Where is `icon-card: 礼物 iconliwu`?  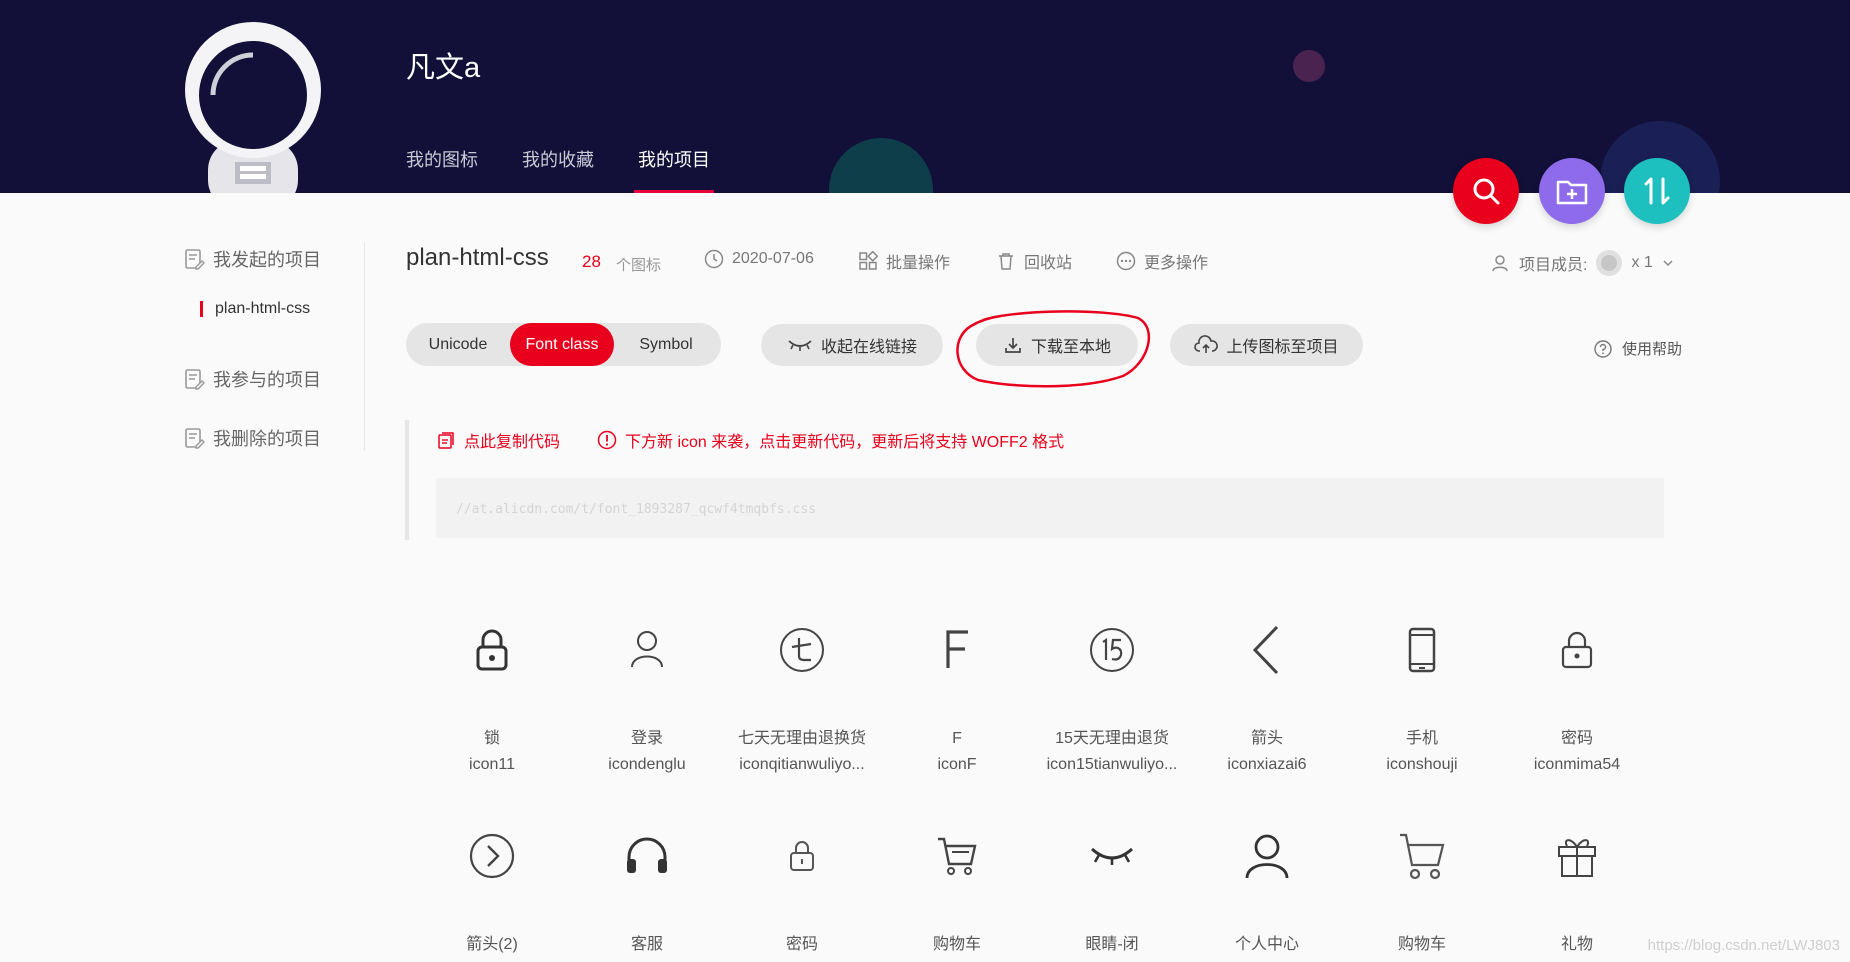 icon-card: 礼物 iconliwu is located at coordinates (1577, 894).